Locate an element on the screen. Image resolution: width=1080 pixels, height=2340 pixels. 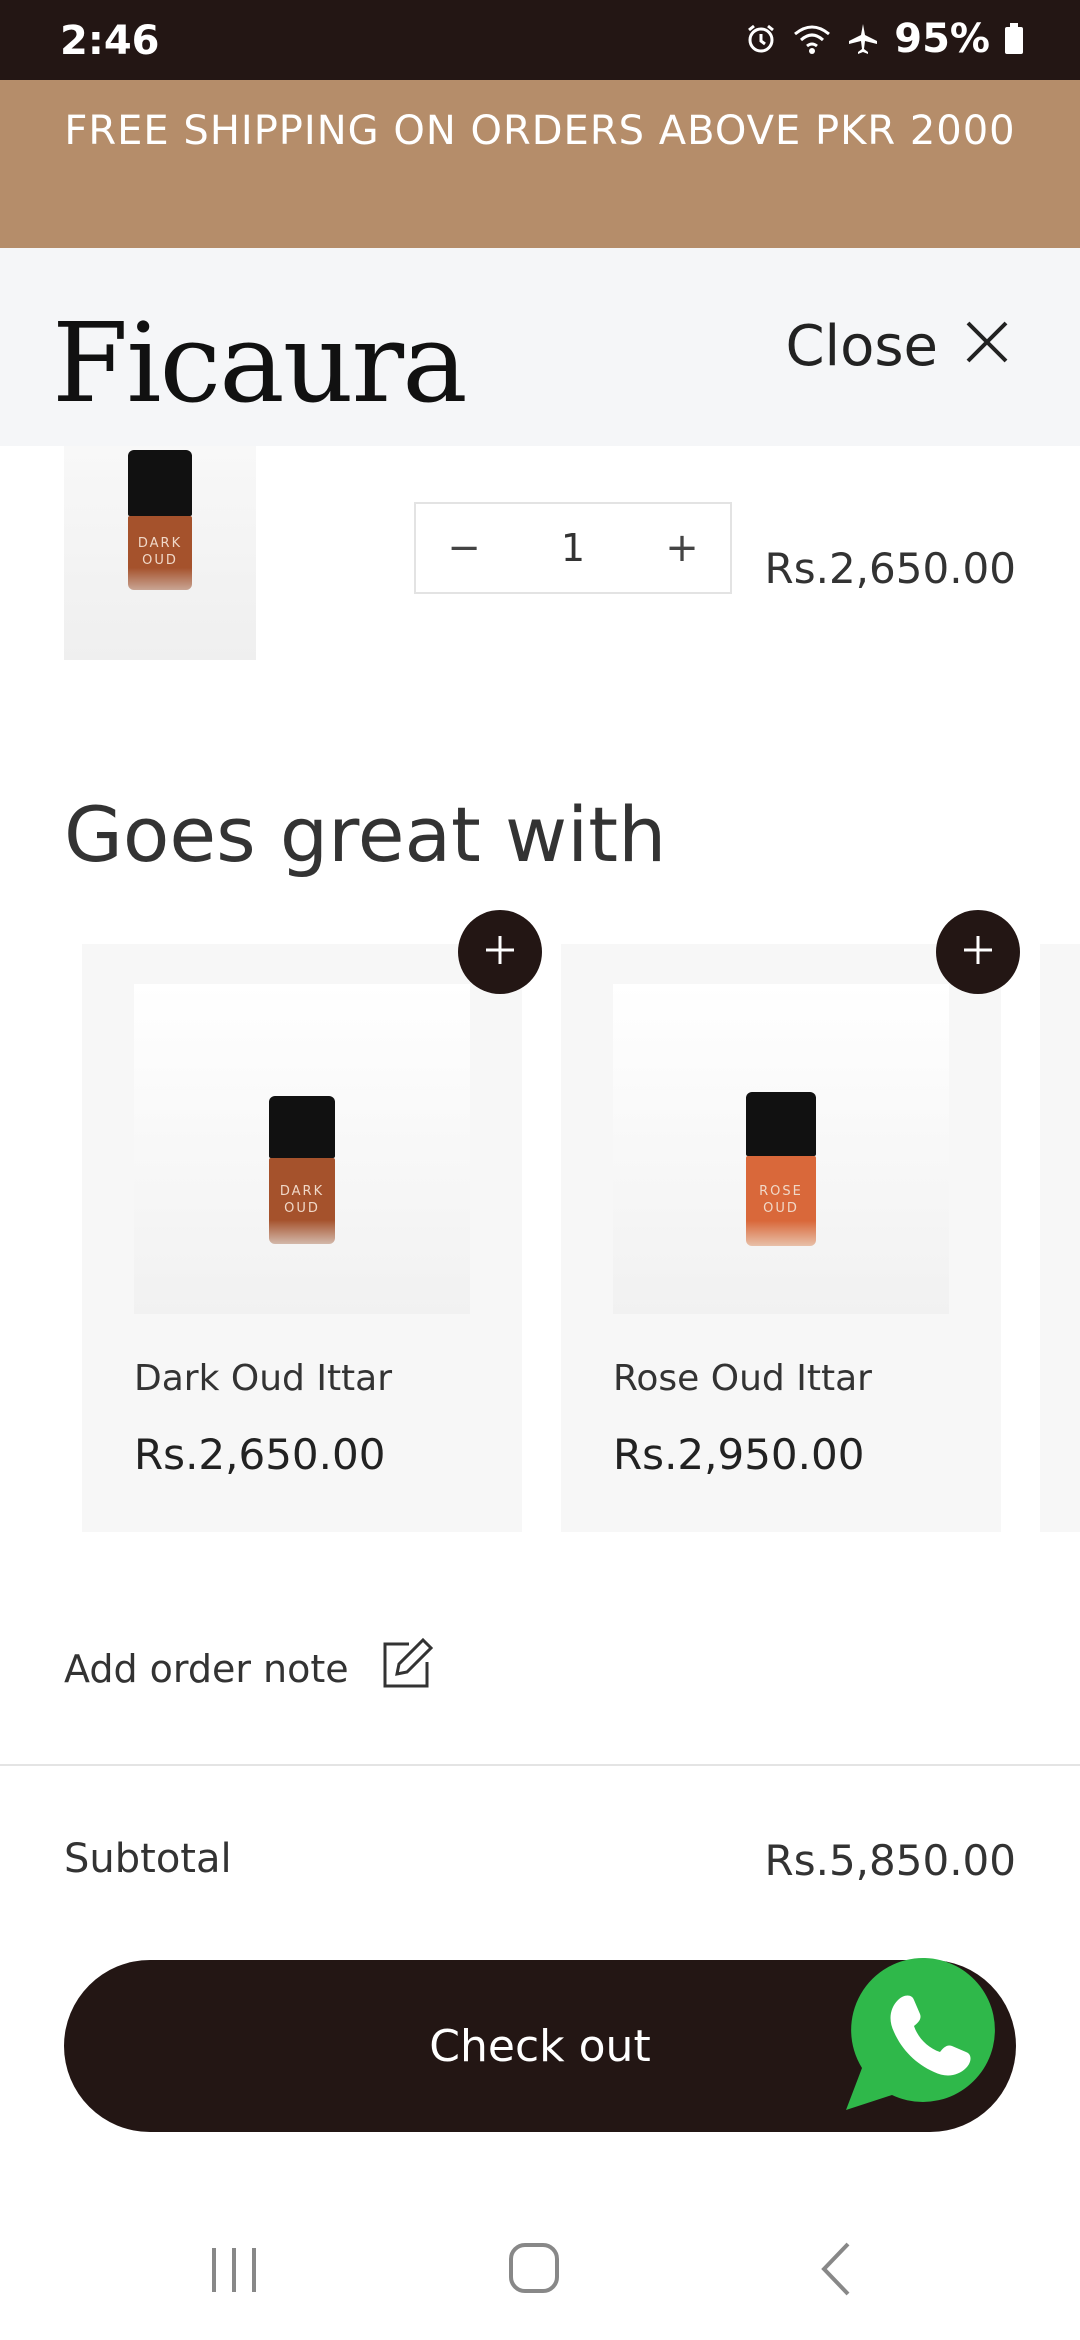
product-name: Rose Oud Ittar is located at coordinates (742, 1378).